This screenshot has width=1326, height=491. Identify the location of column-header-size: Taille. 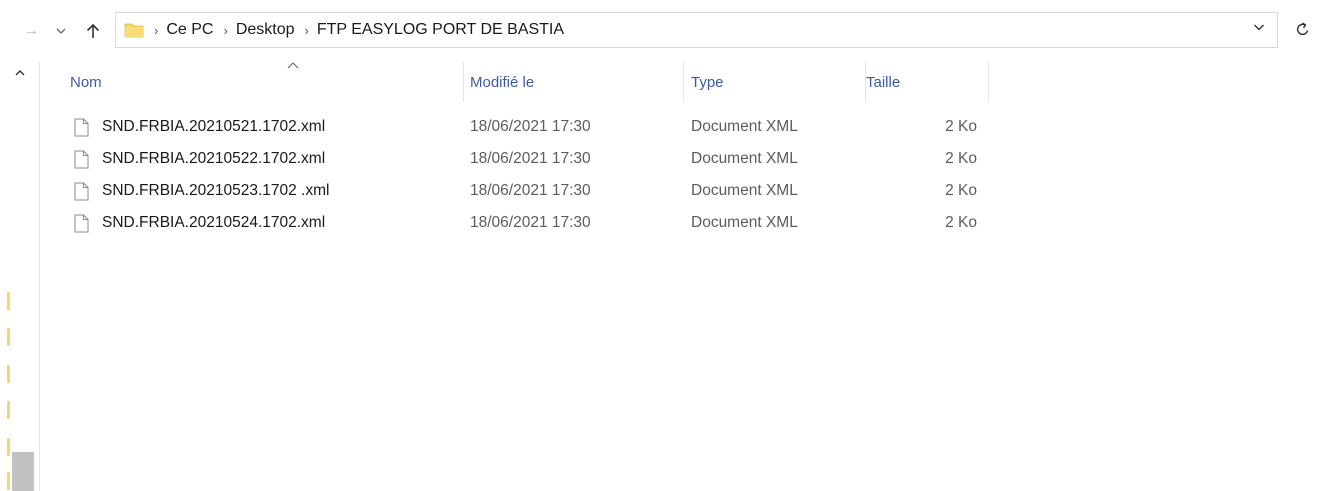
(927, 82).